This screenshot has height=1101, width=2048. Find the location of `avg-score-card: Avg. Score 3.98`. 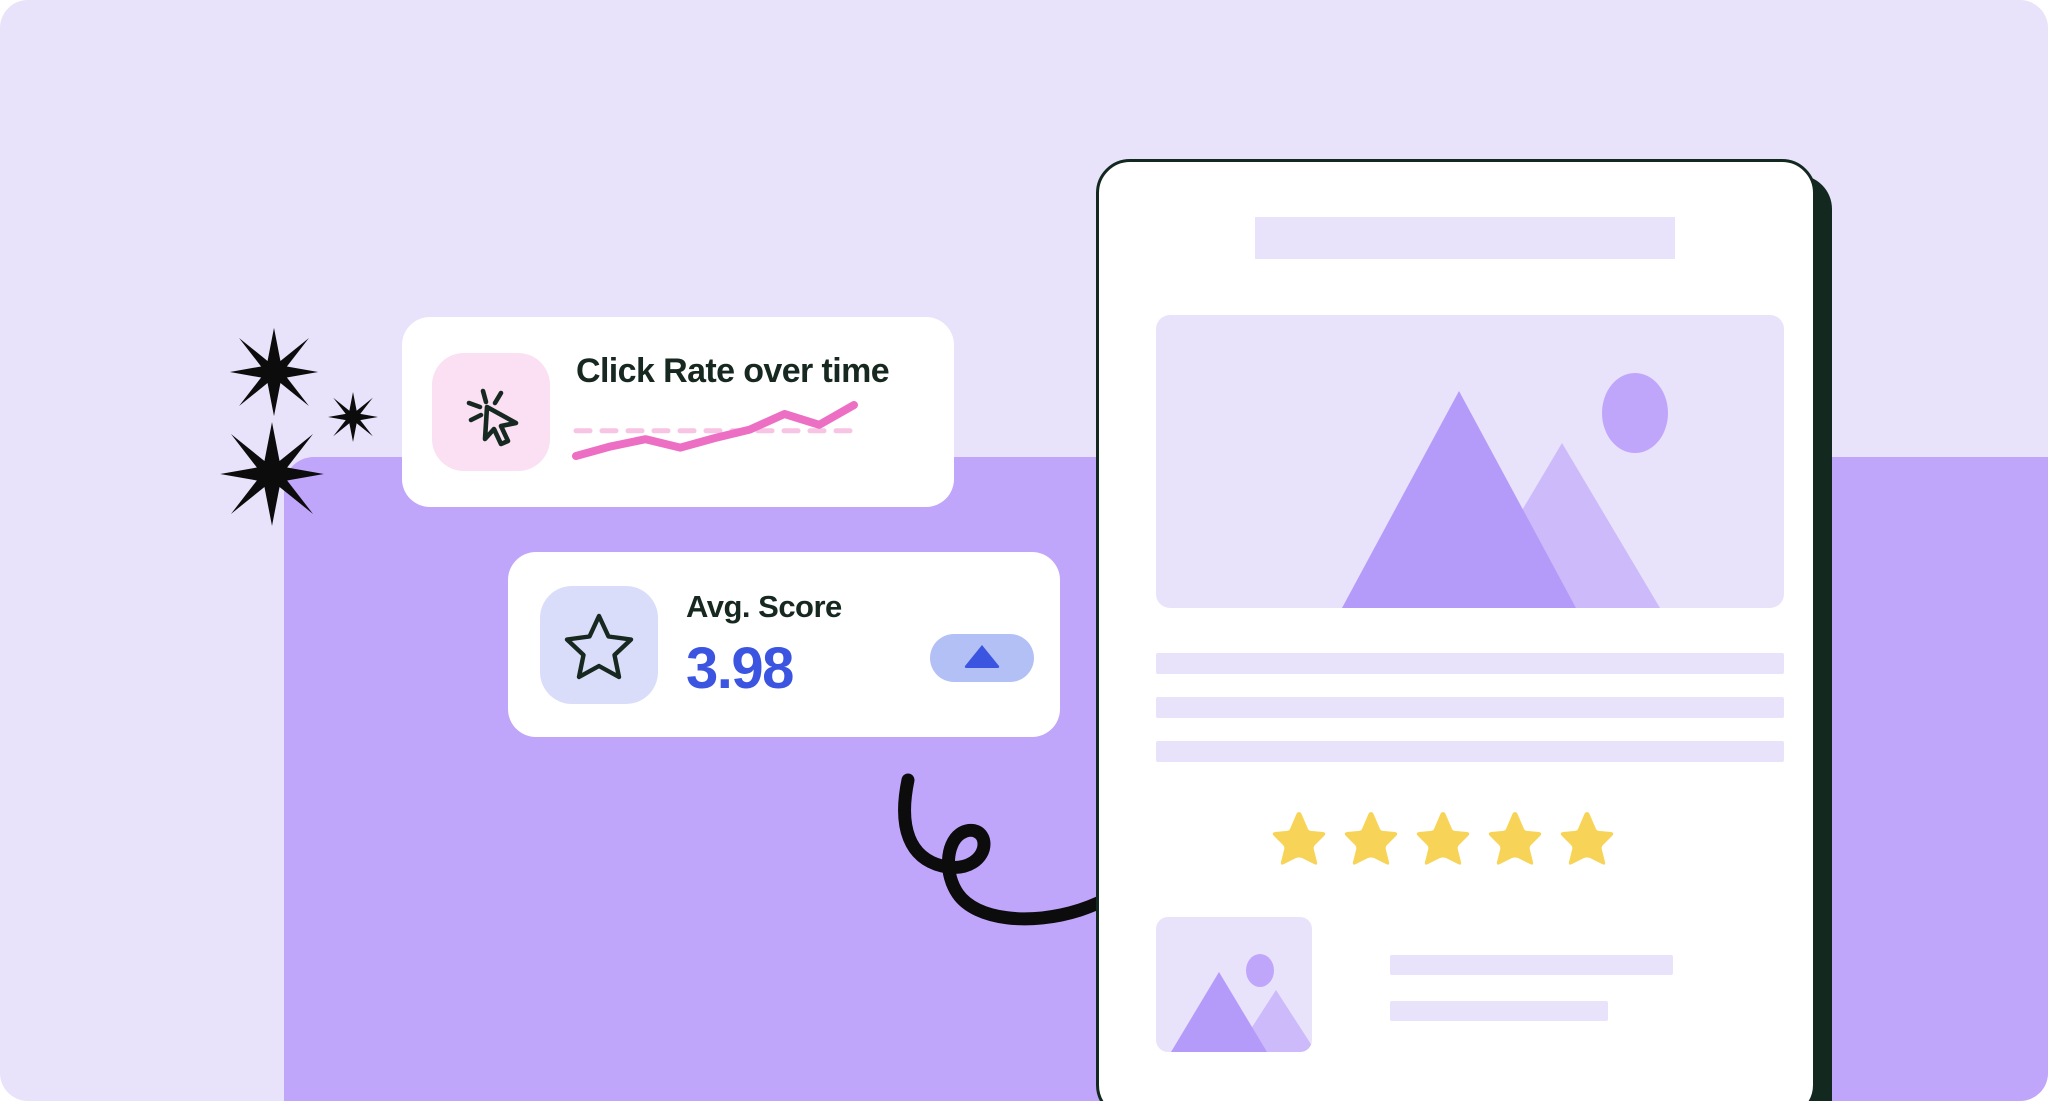

avg-score-card: Avg. Score 3.98 is located at coordinates (784, 644).